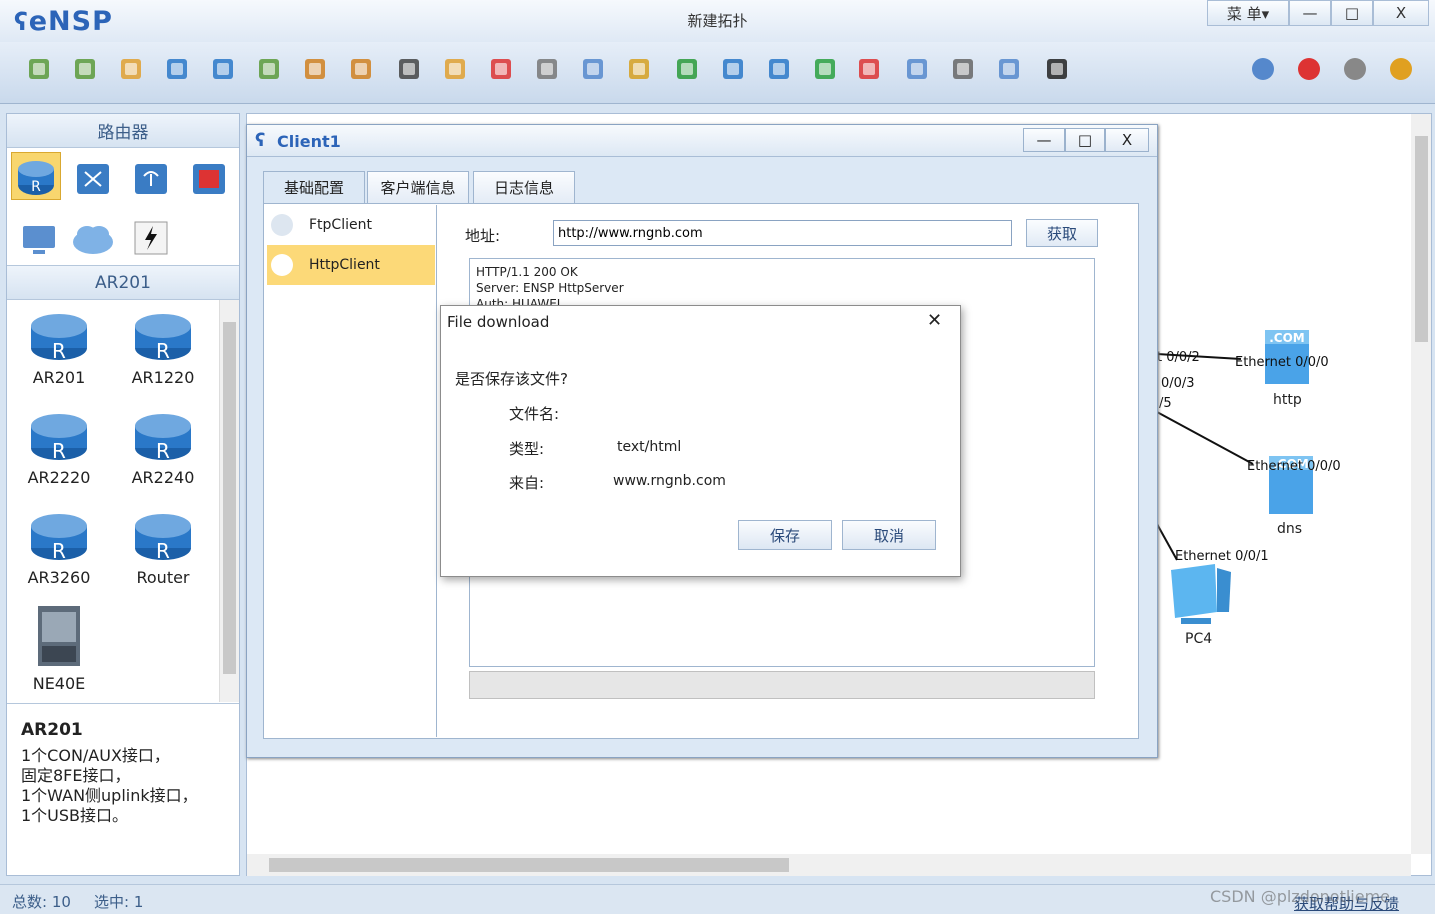 The image size is (1435, 914). Describe the element at coordinates (483, 236) in the screenshot. I see `address-label: 地址:` at that location.